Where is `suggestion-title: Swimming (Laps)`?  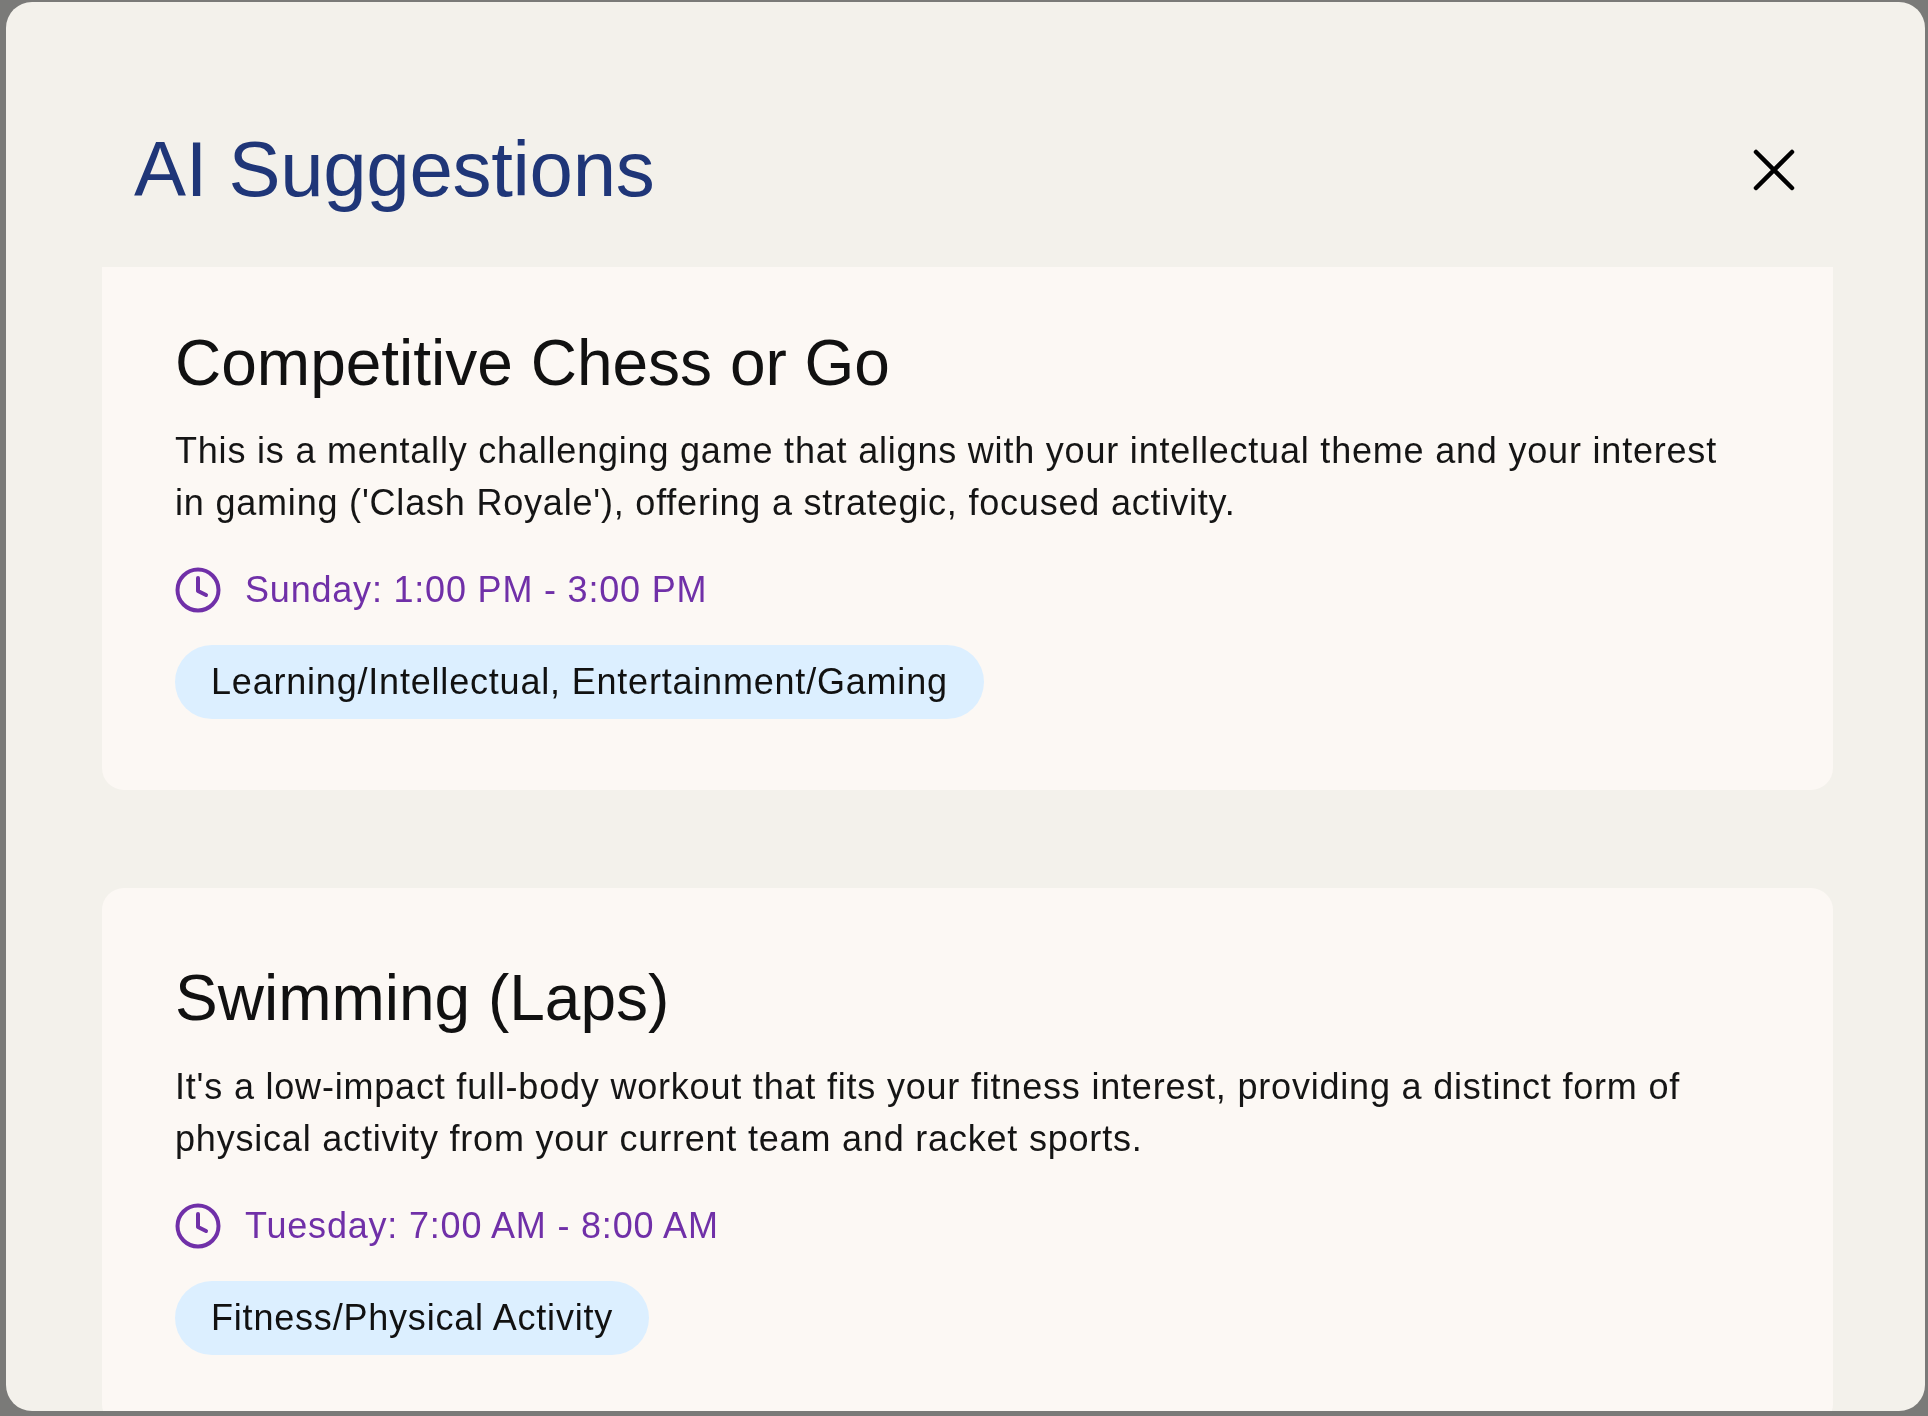
suggestion-title: Swimming (Laps) is located at coordinates (423, 999).